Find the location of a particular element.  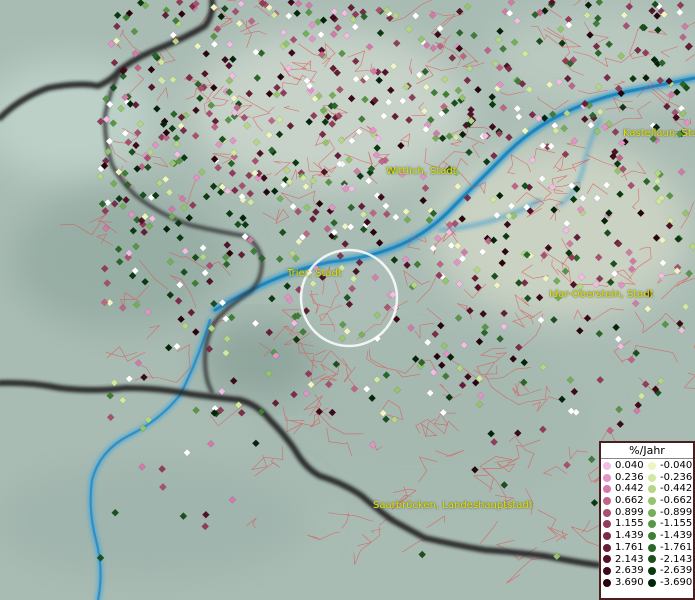

place-label-kastellaun: Kastellaun, Stadt is located at coordinates (659, 133).